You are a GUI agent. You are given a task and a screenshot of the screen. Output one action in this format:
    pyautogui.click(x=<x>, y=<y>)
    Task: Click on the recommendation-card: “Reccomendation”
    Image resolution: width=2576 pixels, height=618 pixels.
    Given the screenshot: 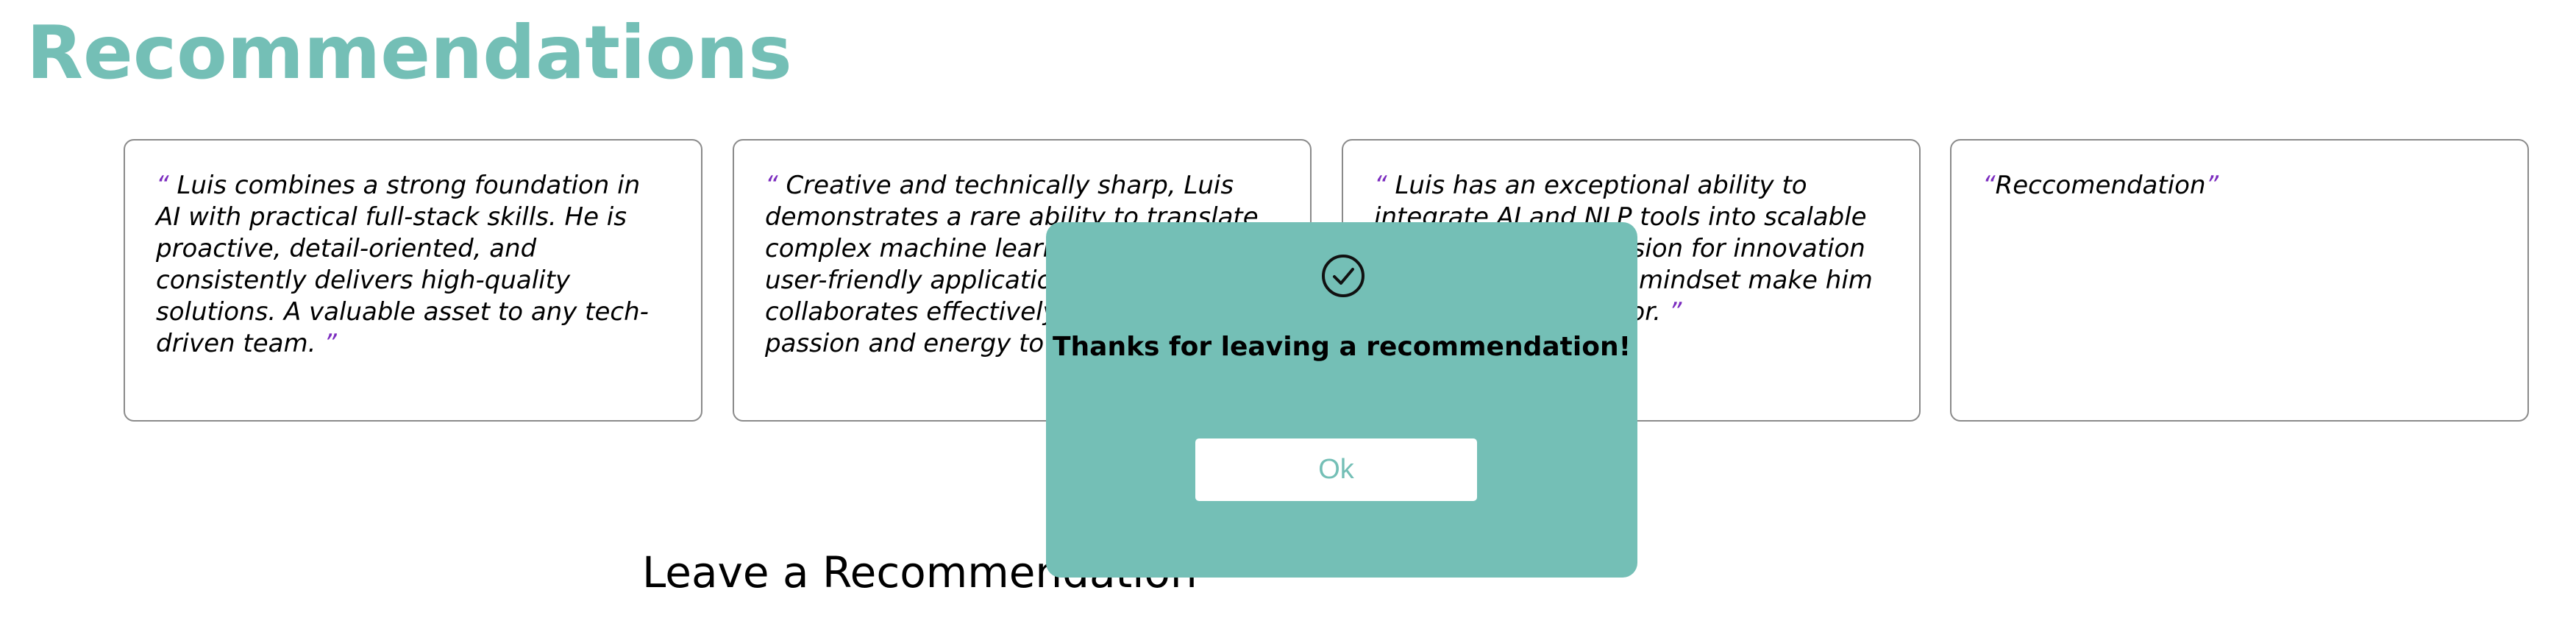 What is the action you would take?
    pyautogui.click(x=2239, y=281)
    